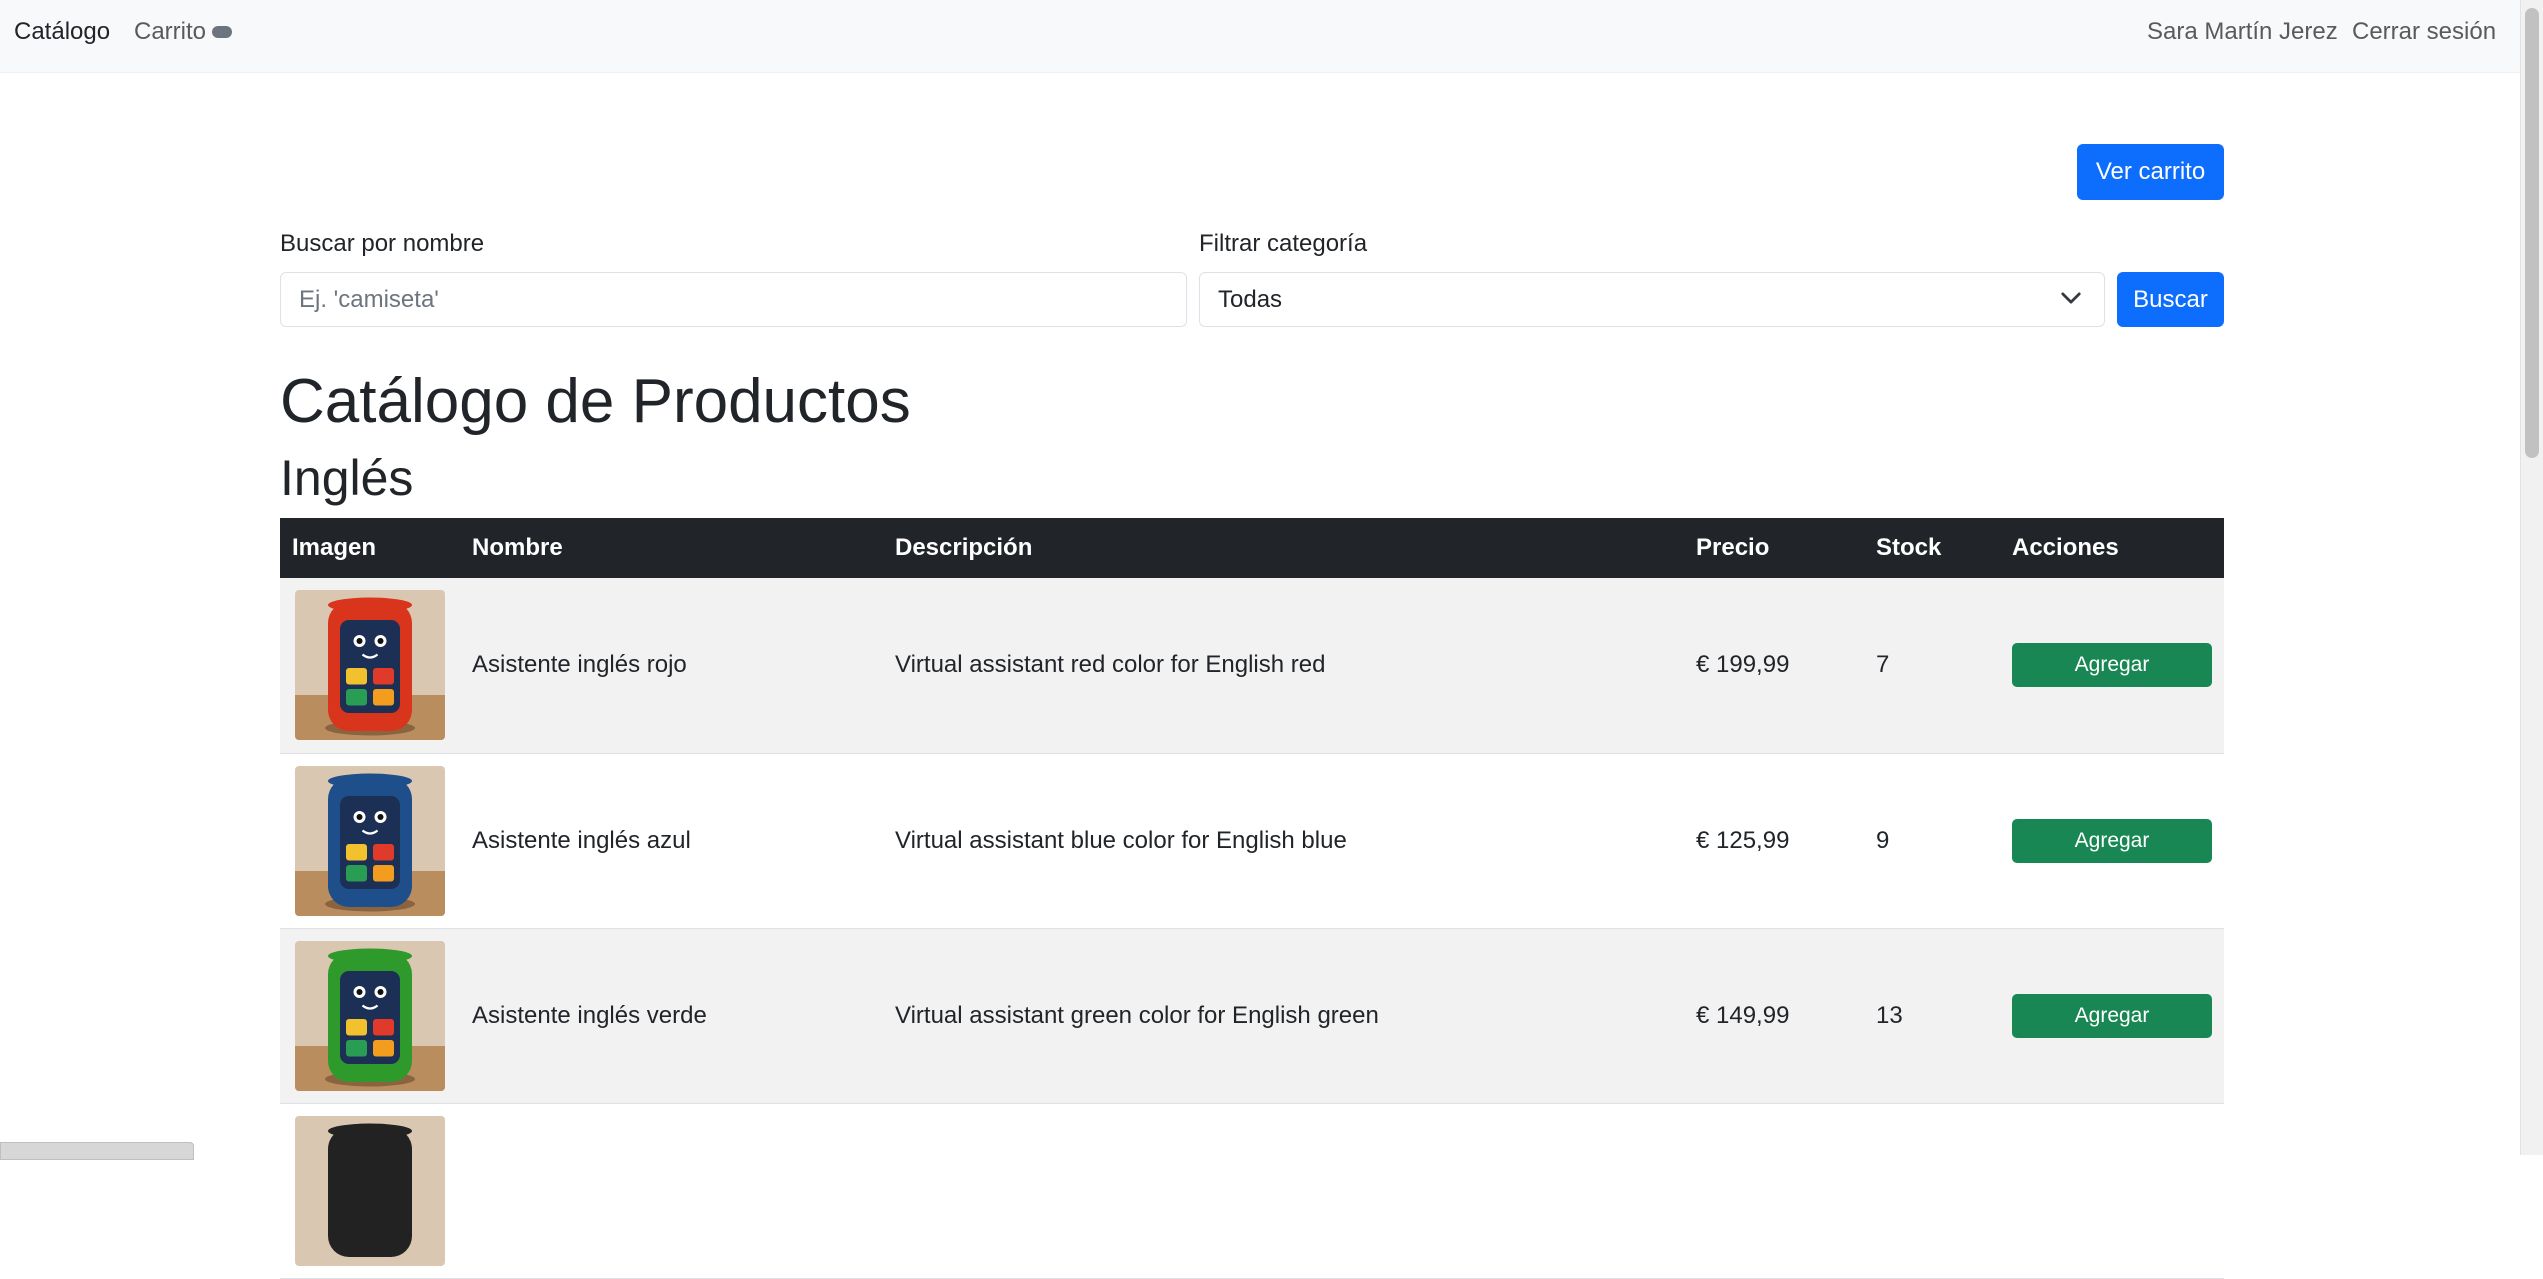  Describe the element at coordinates (370, 548) in the screenshot. I see `column-header-image: Imagen` at that location.